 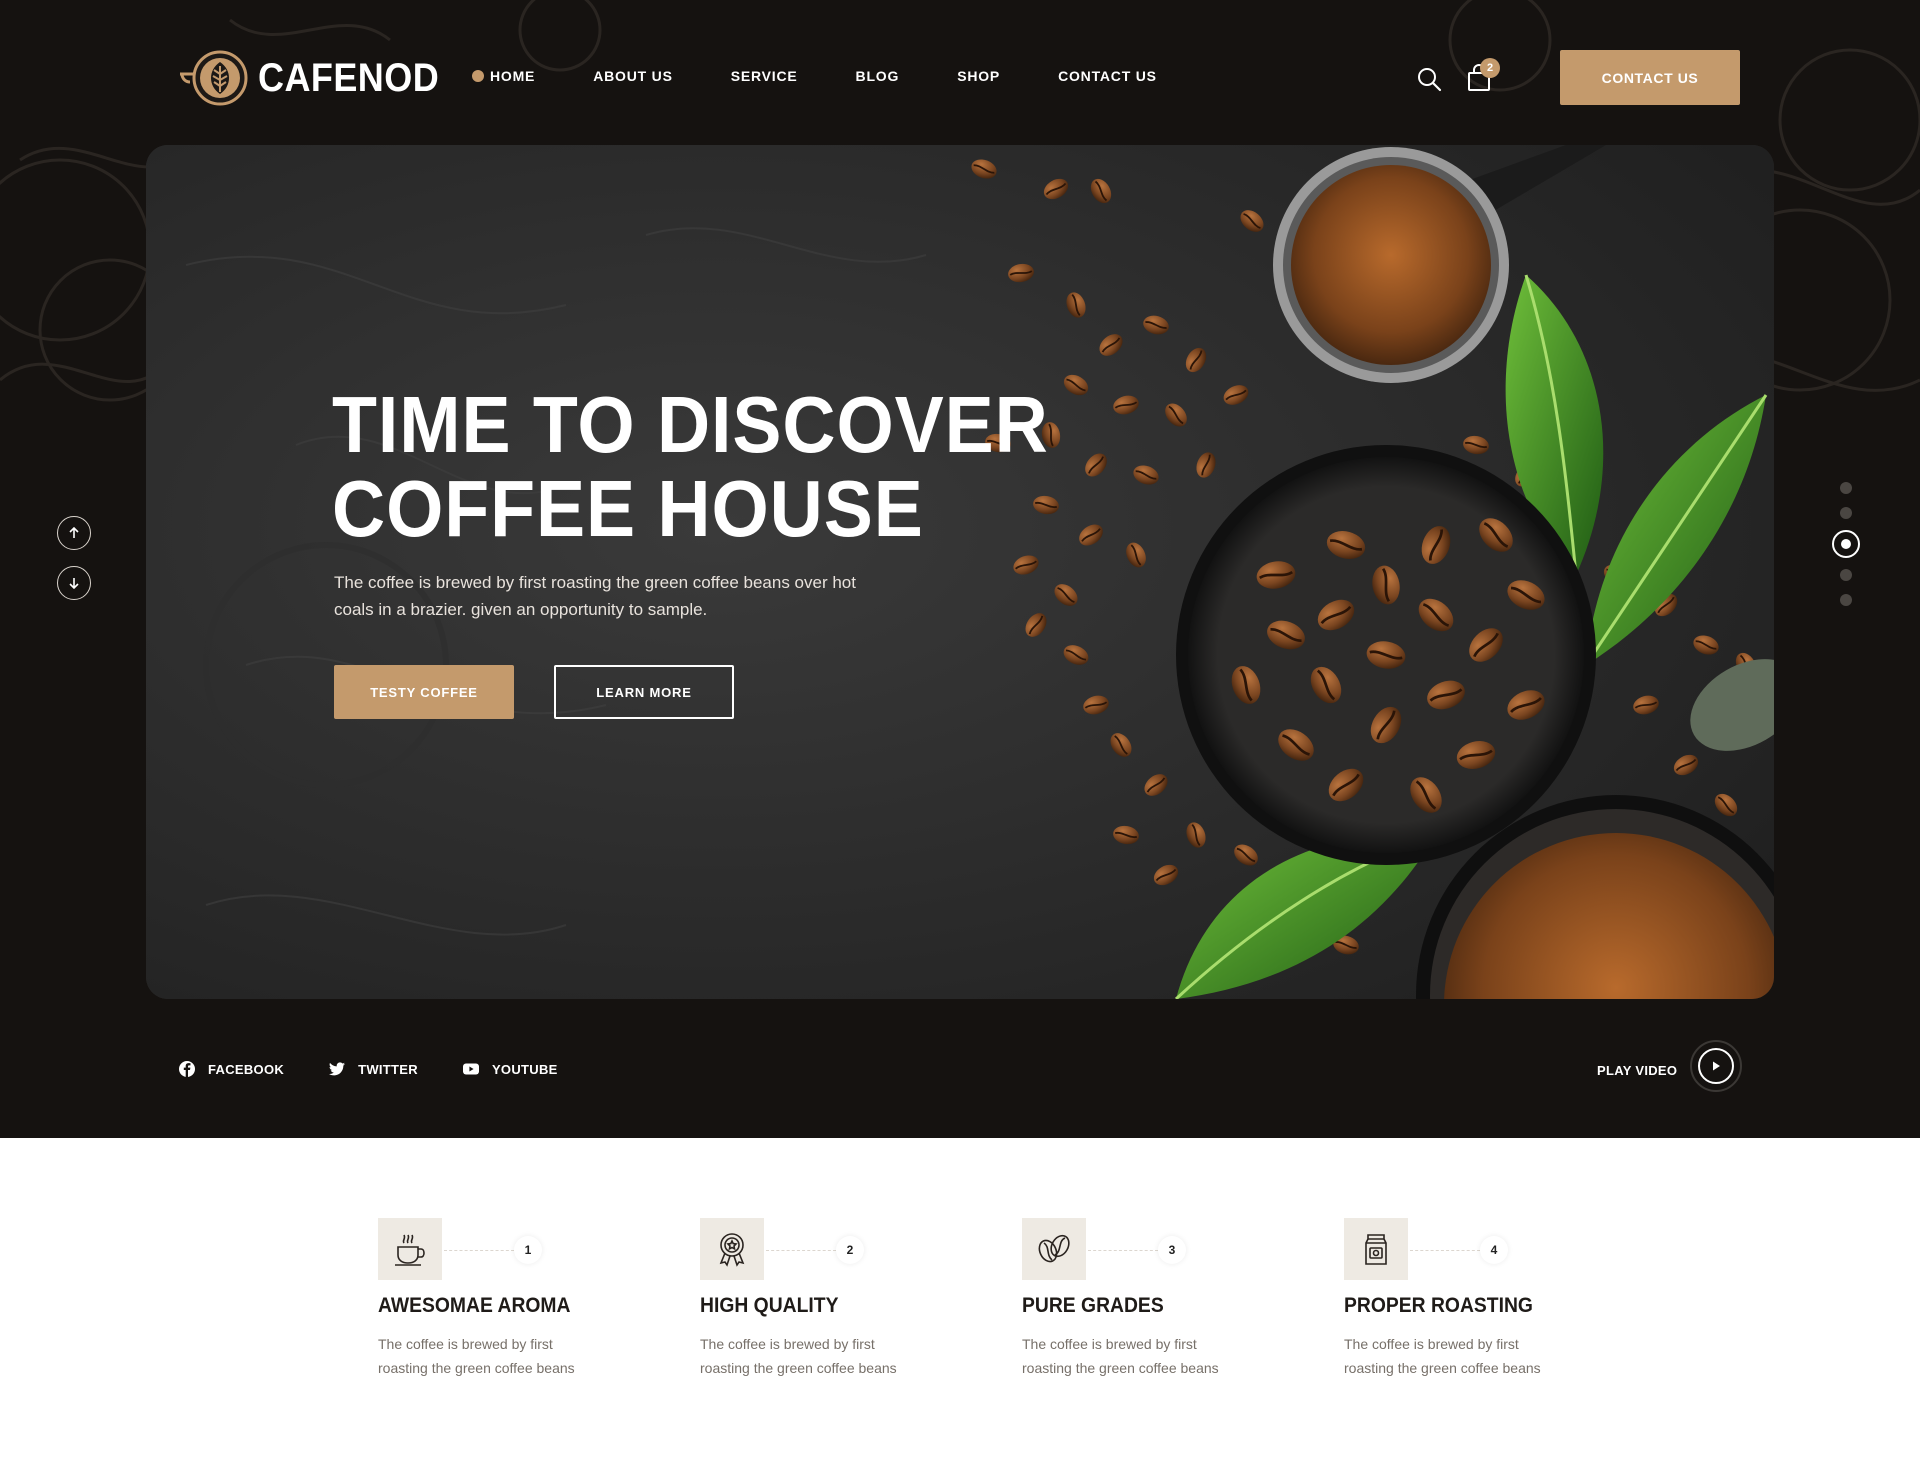 I want to click on social-links: FACEBOOK TWITTER YOUTUBE, so click(x=390, y=1069).